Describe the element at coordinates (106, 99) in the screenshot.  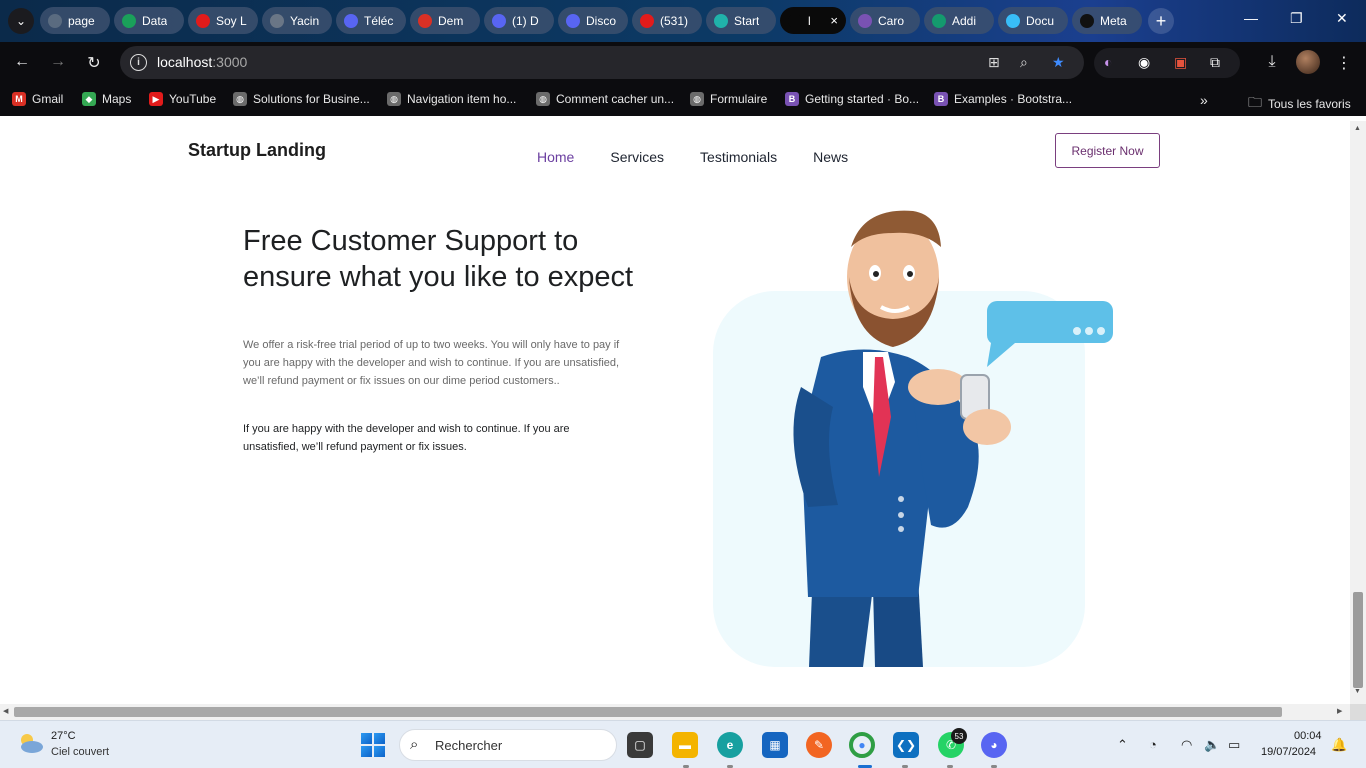
I see `bookmark-item: ◆ Maps` at that location.